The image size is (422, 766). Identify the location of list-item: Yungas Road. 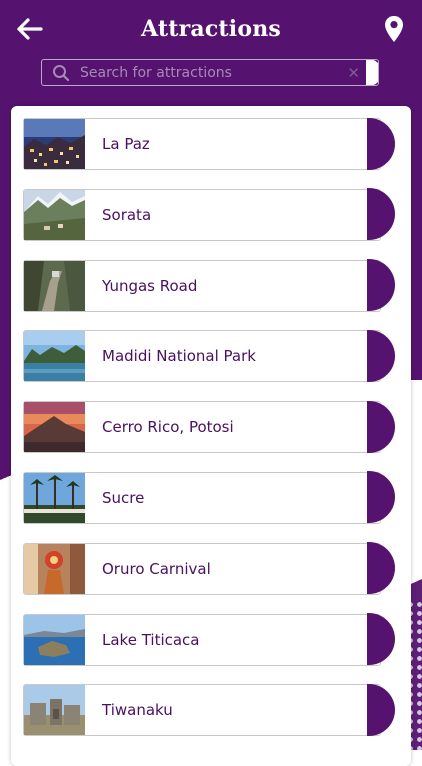
(209, 285).